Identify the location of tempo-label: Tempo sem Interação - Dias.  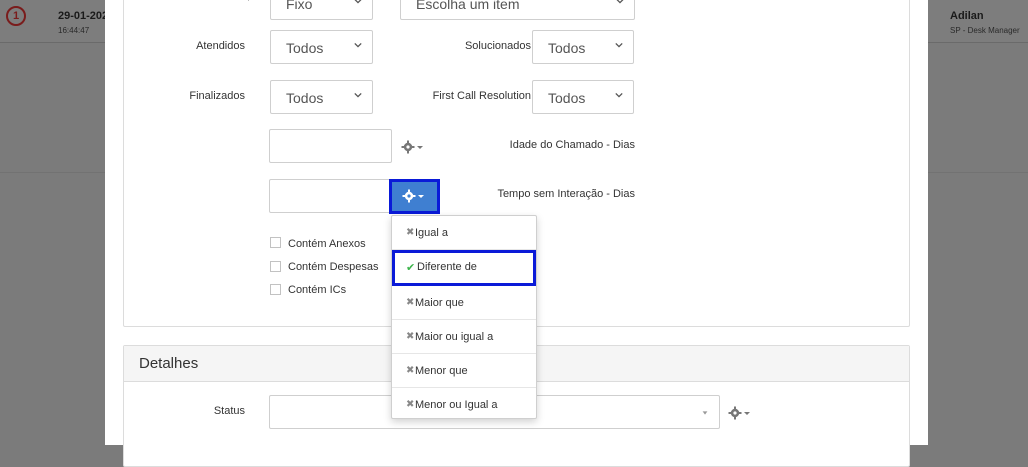
(566, 194).